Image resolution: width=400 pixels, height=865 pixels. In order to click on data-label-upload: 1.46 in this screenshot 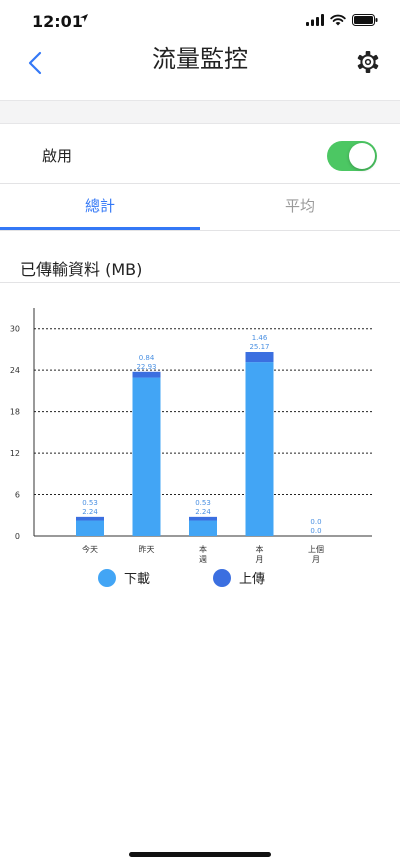, I will do `click(260, 338)`.